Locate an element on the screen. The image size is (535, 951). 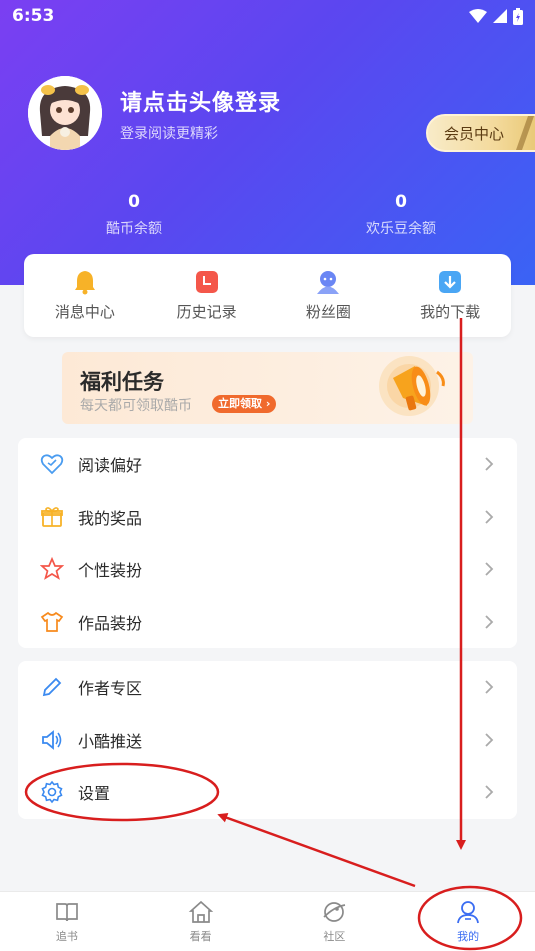
menu-row-label: 小酷推送 is located at coordinates (110, 741).